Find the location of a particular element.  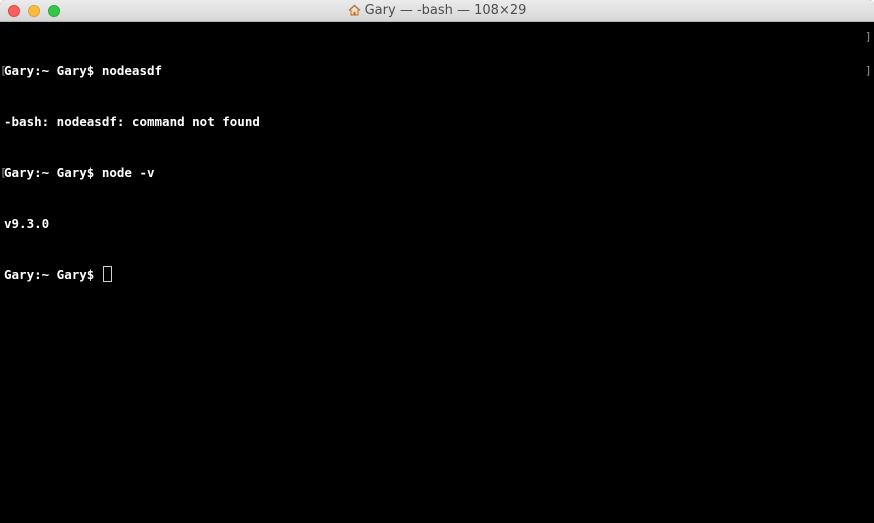

terminal-line-2: -bash: nodeasdf: command not found is located at coordinates (434, 121).